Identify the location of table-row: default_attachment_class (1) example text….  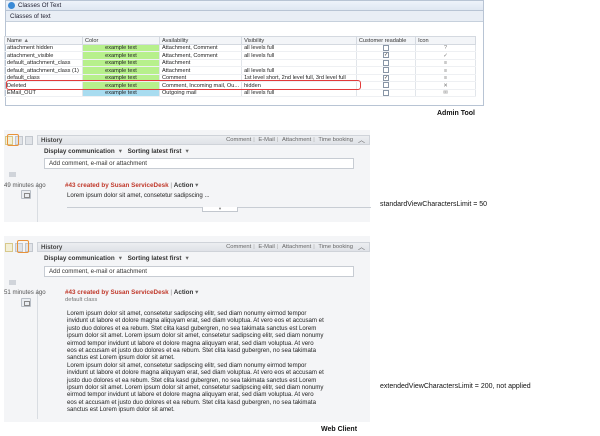
(240, 70).